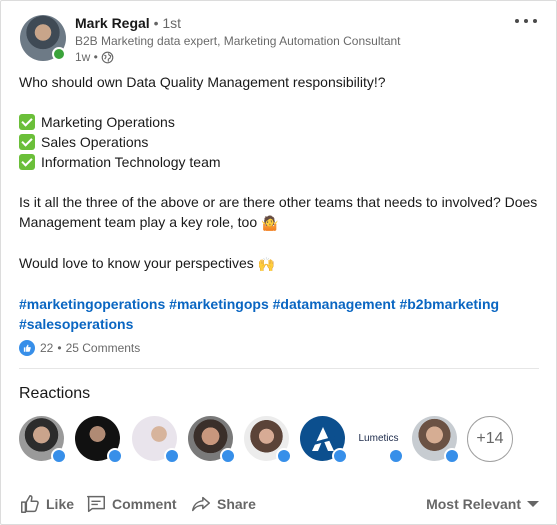 The height and width of the screenshot is (525, 557). Describe the element at coordinates (223, 504) in the screenshot. I see `share-button: Share` at that location.